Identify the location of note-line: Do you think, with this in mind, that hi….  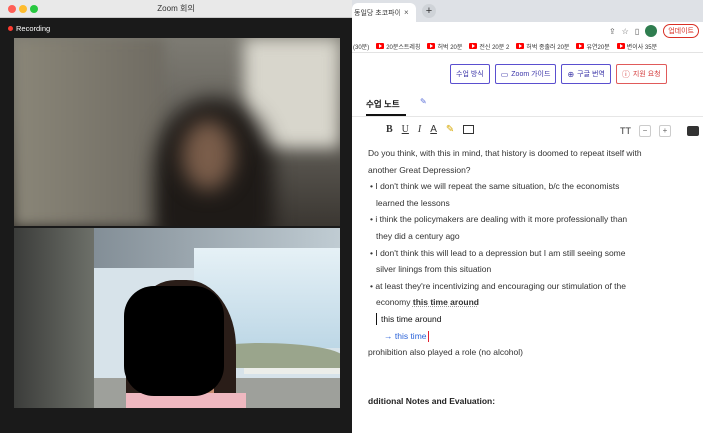
(505, 153).